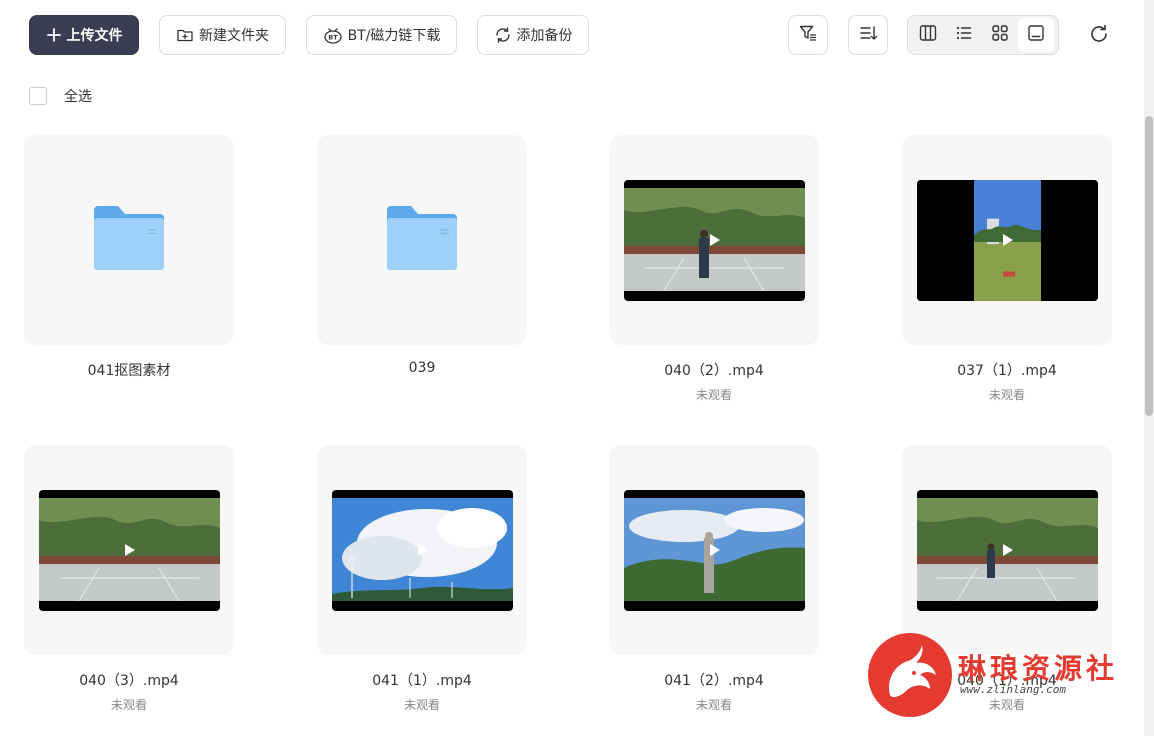  I want to click on file-card: 040（3）.mp4 未观看, so click(129, 579).